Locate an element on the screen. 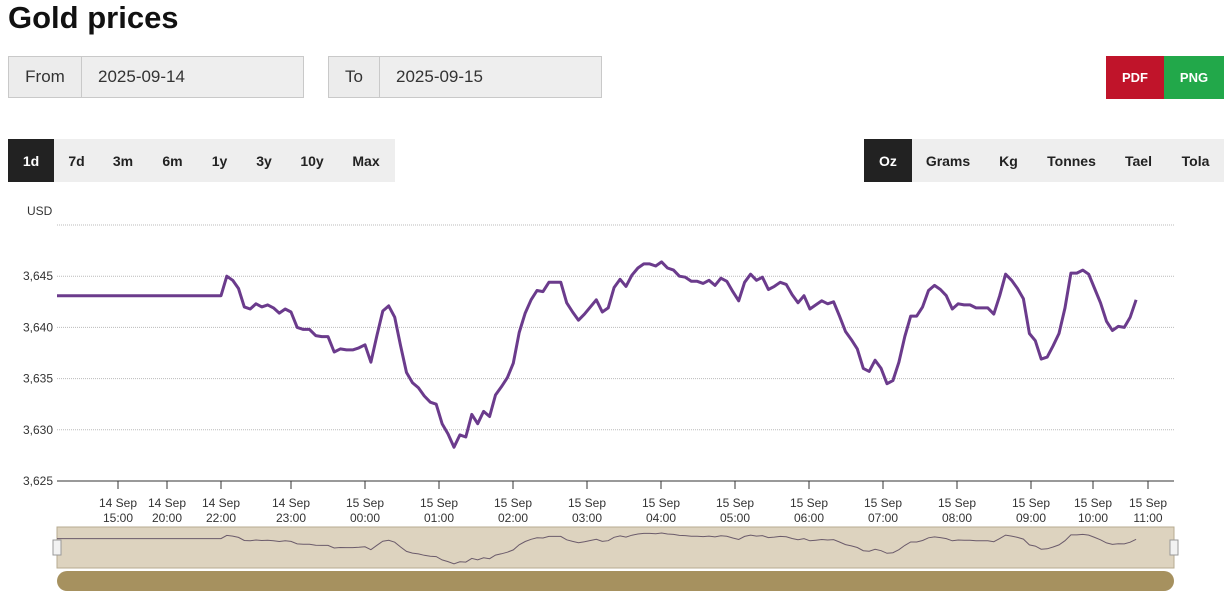  x-tick-label: 09:00 is located at coordinates (1031, 518).